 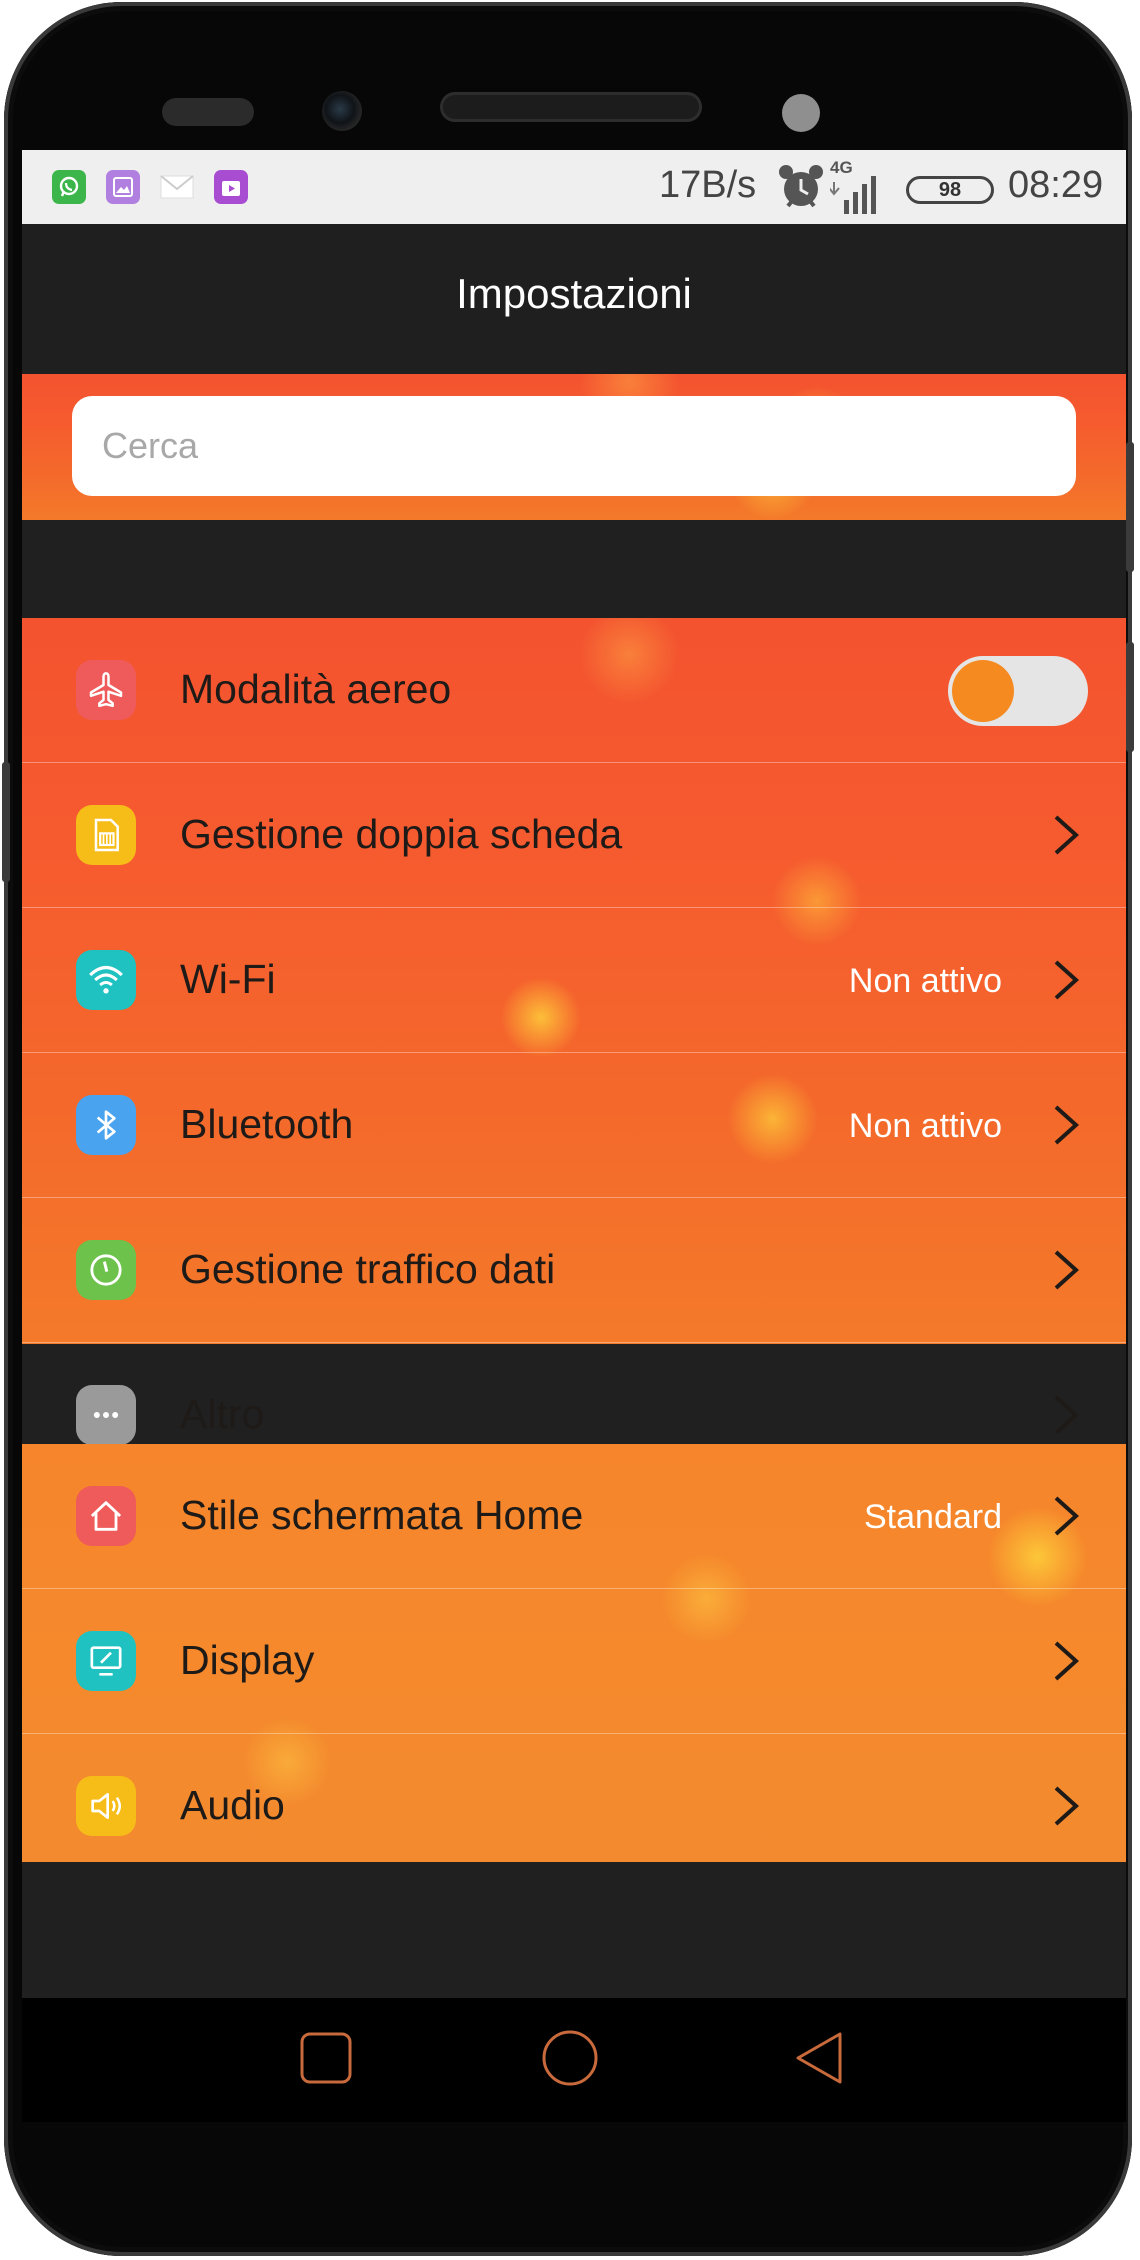 I want to click on status-bar: 17B/s 4G 98 08:29, so click(x=574, y=187).